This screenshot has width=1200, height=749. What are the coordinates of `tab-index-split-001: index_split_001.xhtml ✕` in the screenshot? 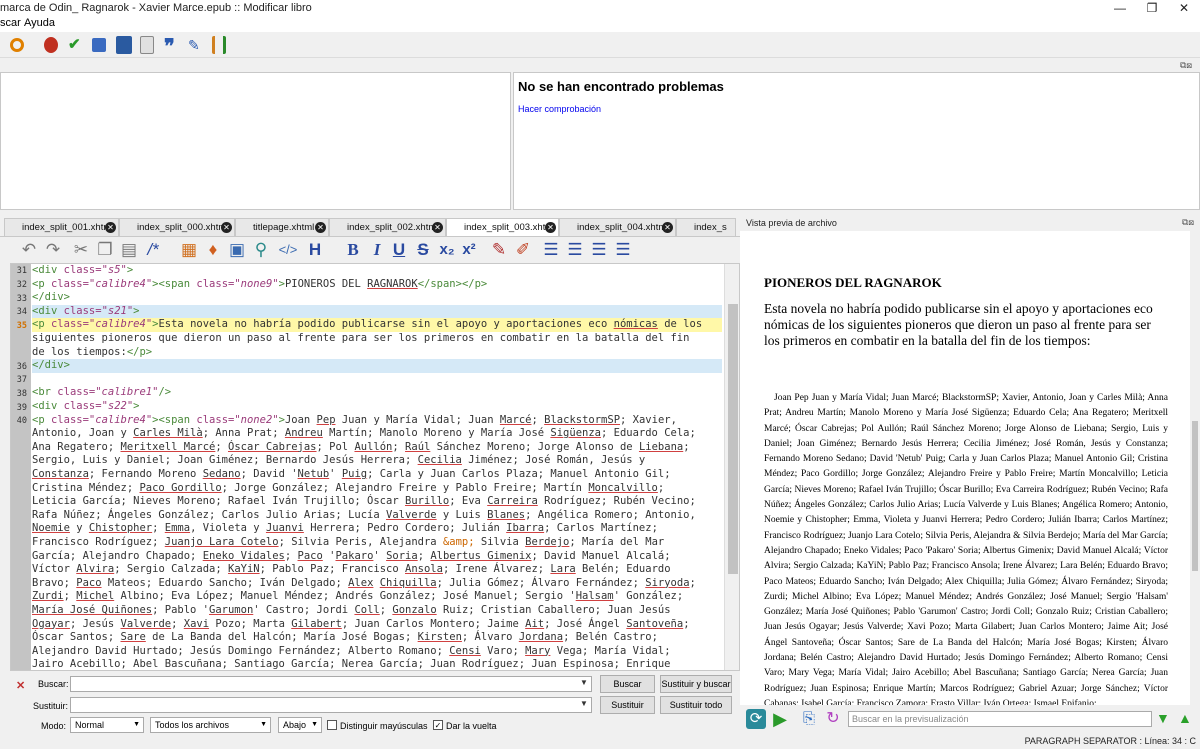 It's located at (61, 227).